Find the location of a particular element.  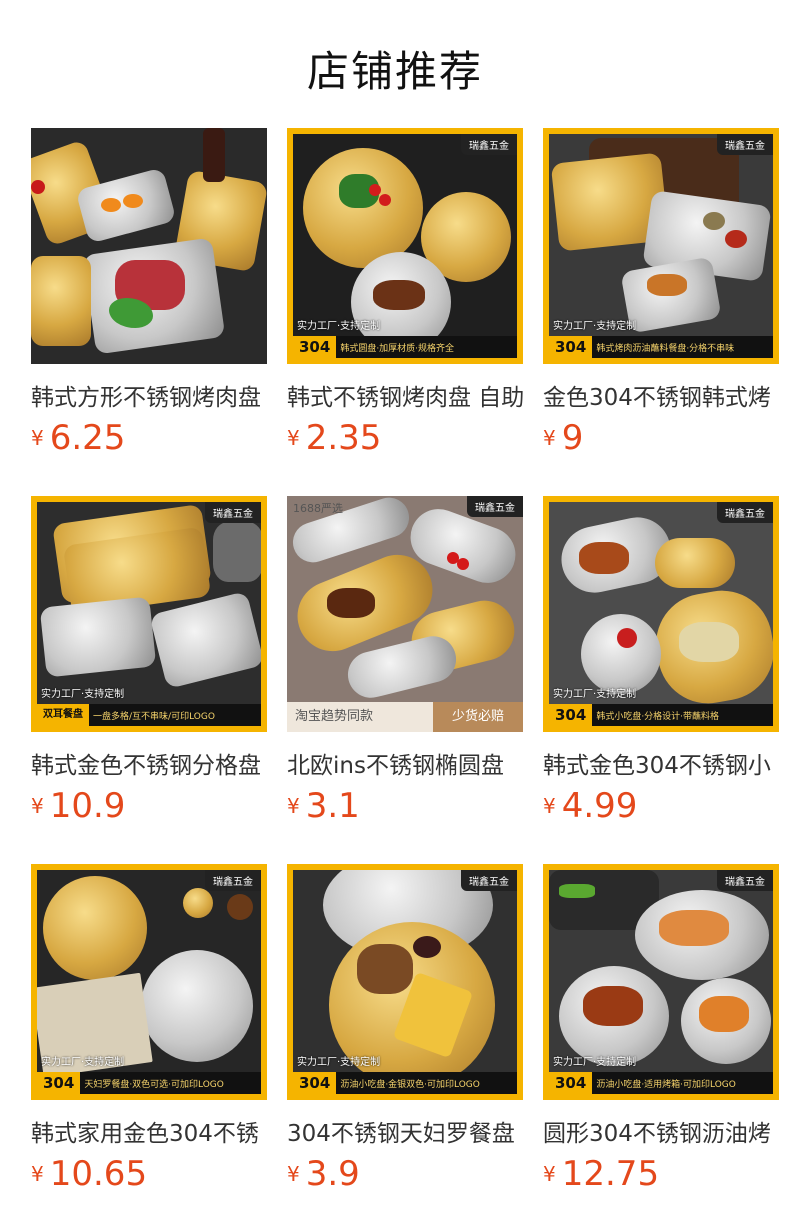

tag-desc: 沥油小吃盘·金银双色·可加印LOGO is located at coordinates (410, 1084).